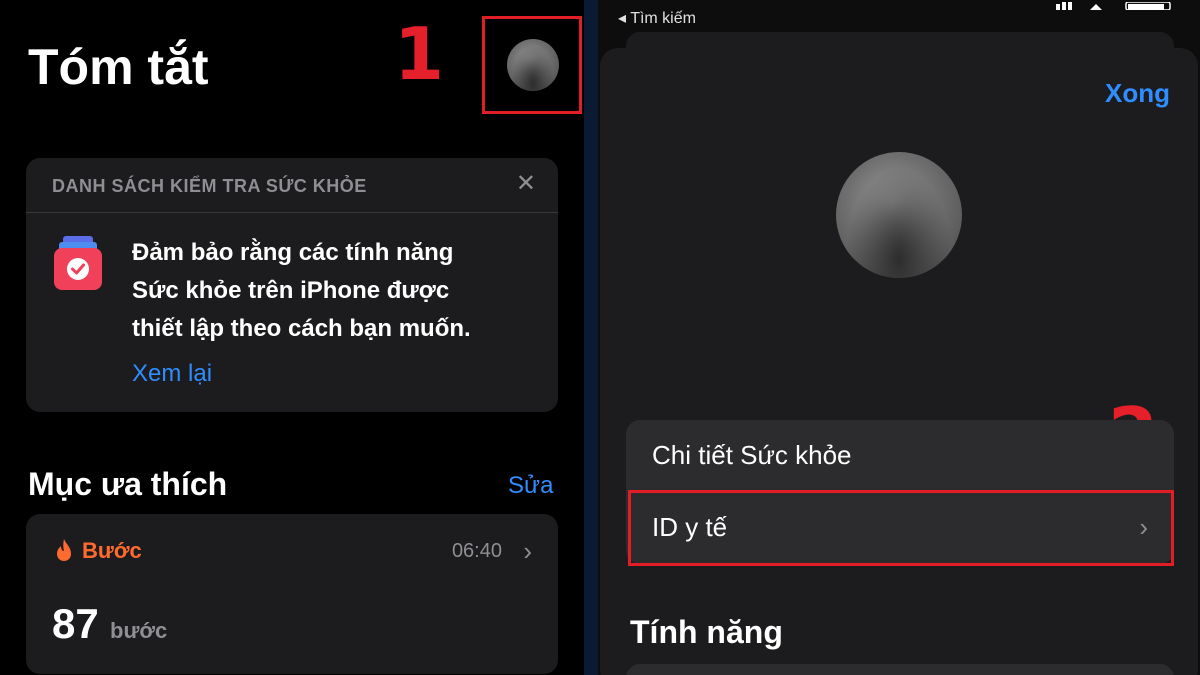 This screenshot has height=675, width=1200. What do you see at coordinates (527, 551) in the screenshot?
I see `chevron-right-icon: ›` at bounding box center [527, 551].